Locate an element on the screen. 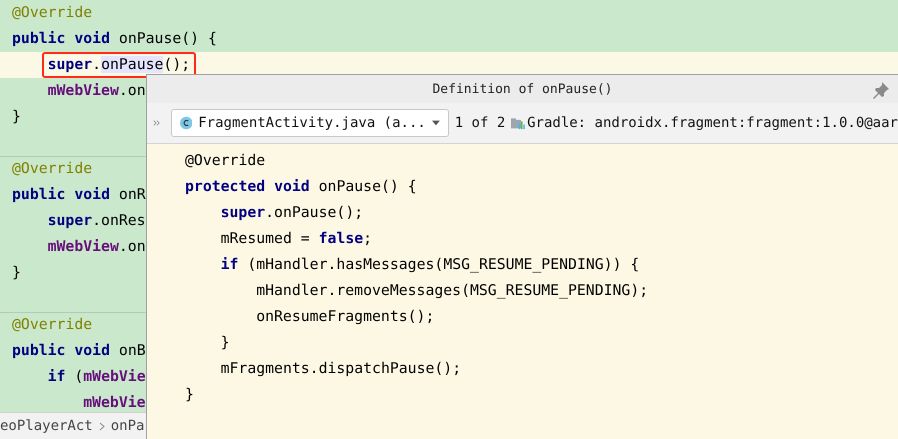 The height and width of the screenshot is (439, 898). code-line: public void onB is located at coordinates (79, 351).